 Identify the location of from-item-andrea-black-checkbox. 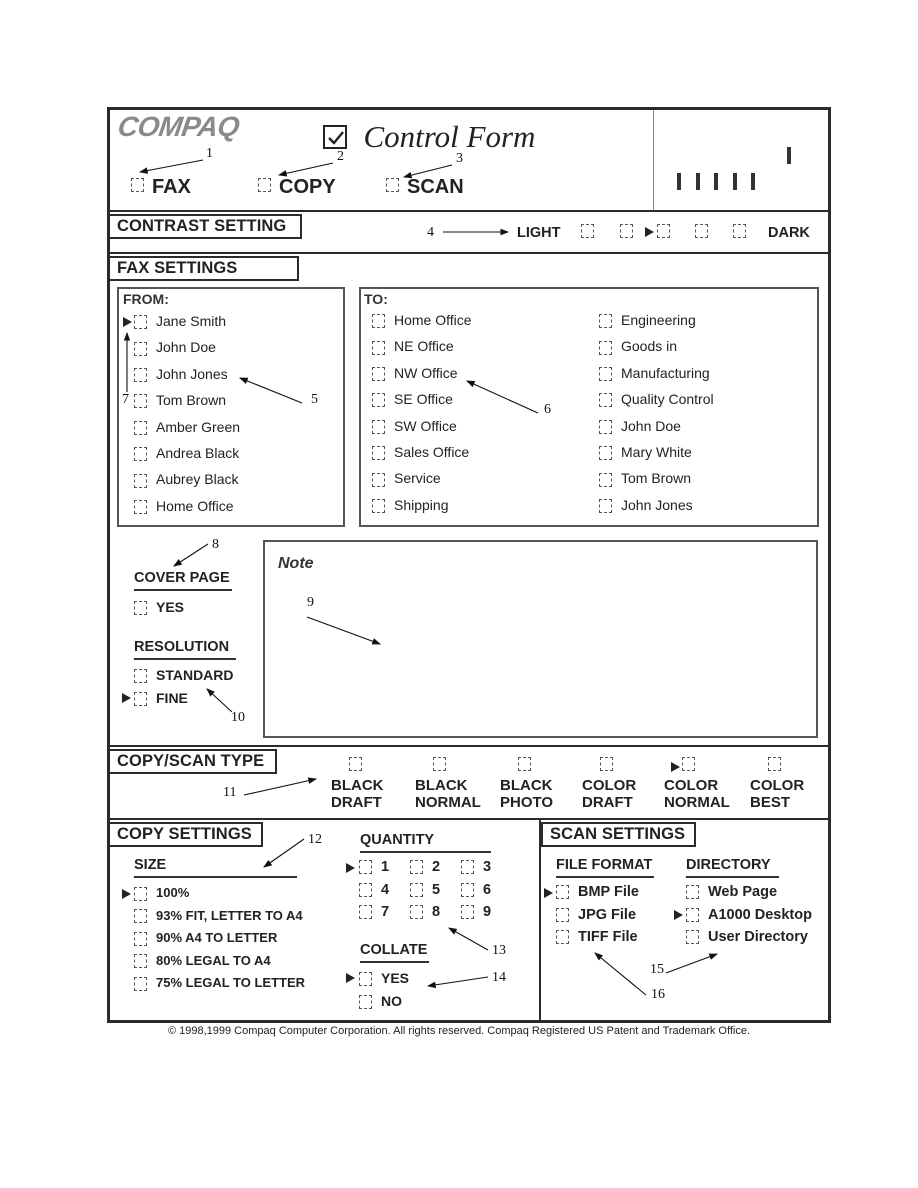
(140, 454).